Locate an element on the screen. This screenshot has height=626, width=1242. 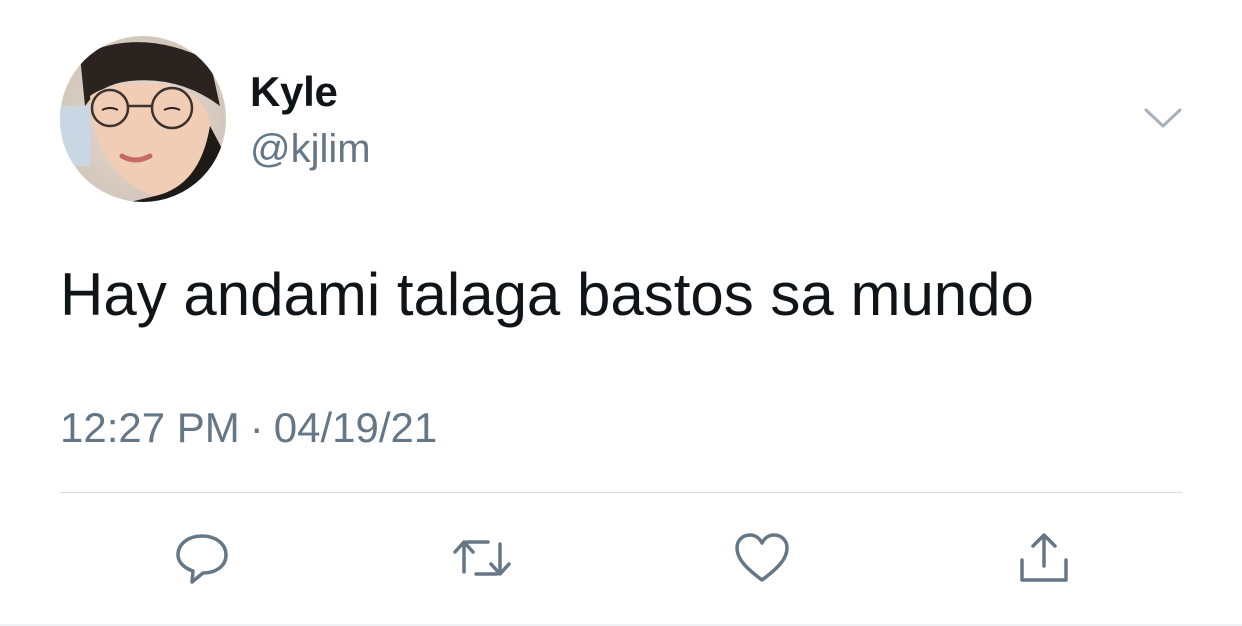
heart-icon is located at coordinates (762, 557).